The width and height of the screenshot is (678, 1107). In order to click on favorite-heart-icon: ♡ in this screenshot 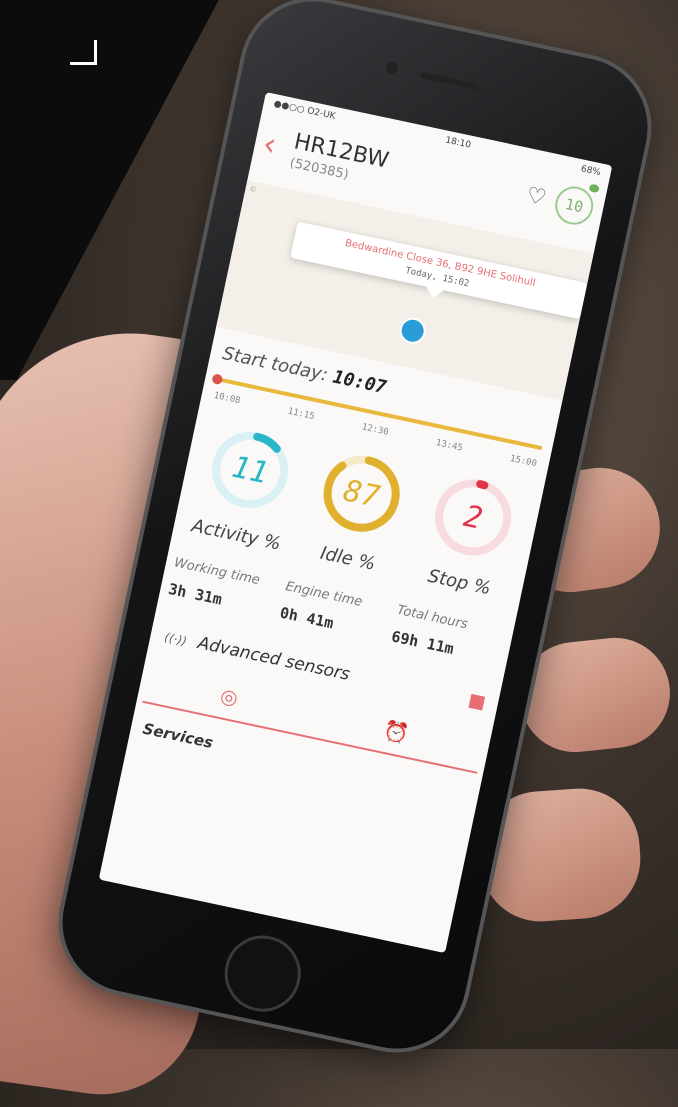, I will do `click(536, 197)`.